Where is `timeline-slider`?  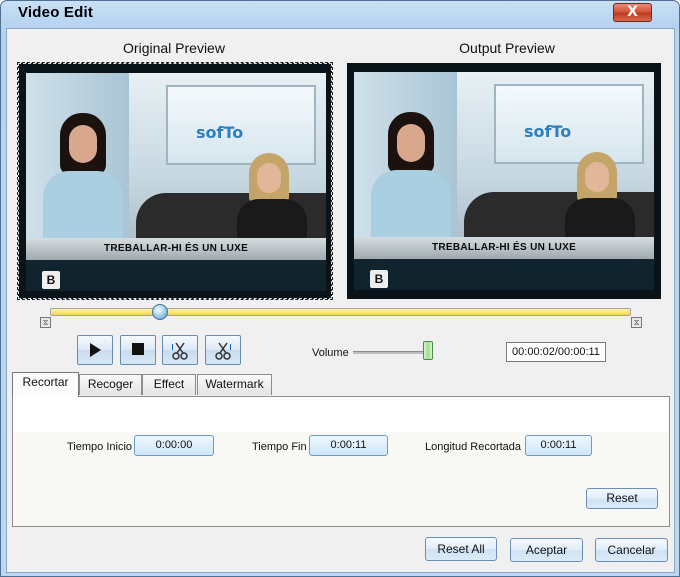 timeline-slider is located at coordinates (340, 312).